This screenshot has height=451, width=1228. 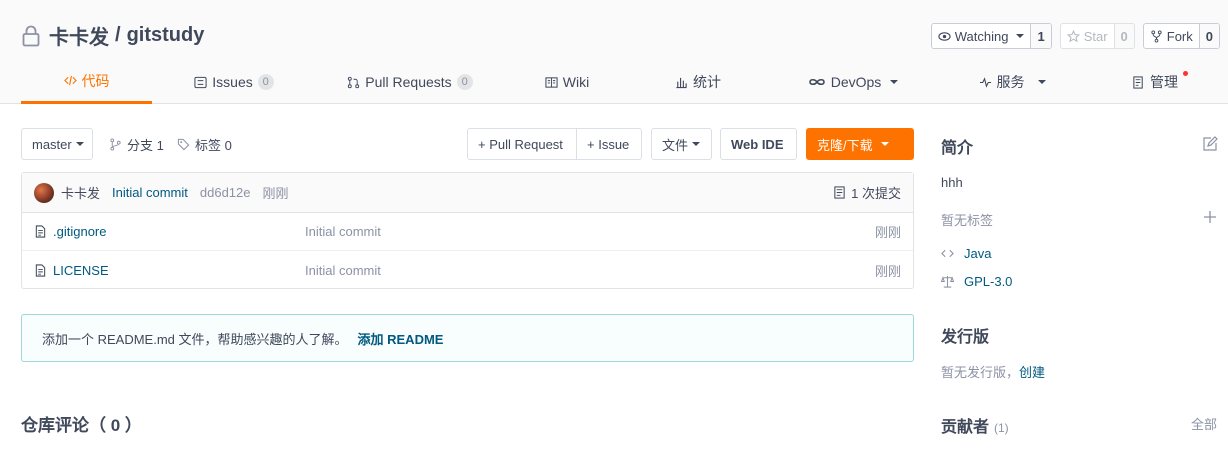 I want to click on avatar, so click(x=44, y=192).